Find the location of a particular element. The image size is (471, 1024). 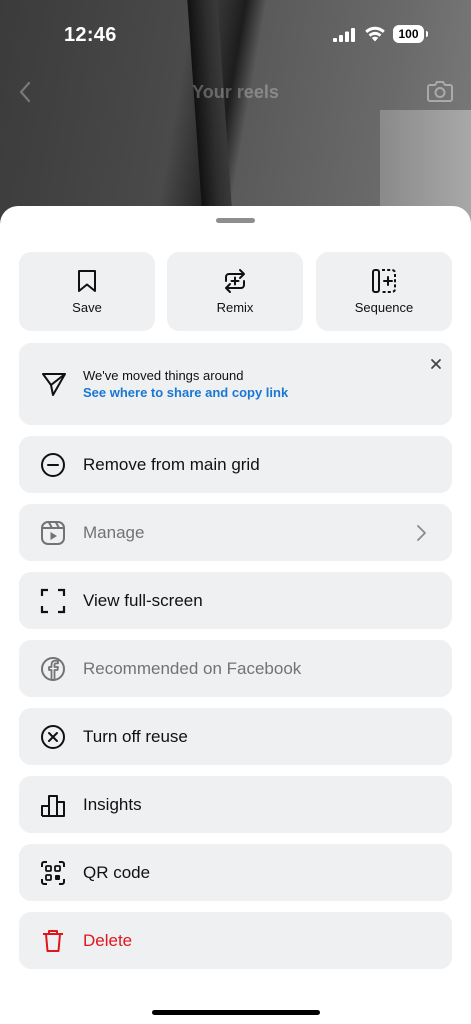

remix-icon is located at coordinates (235, 281).